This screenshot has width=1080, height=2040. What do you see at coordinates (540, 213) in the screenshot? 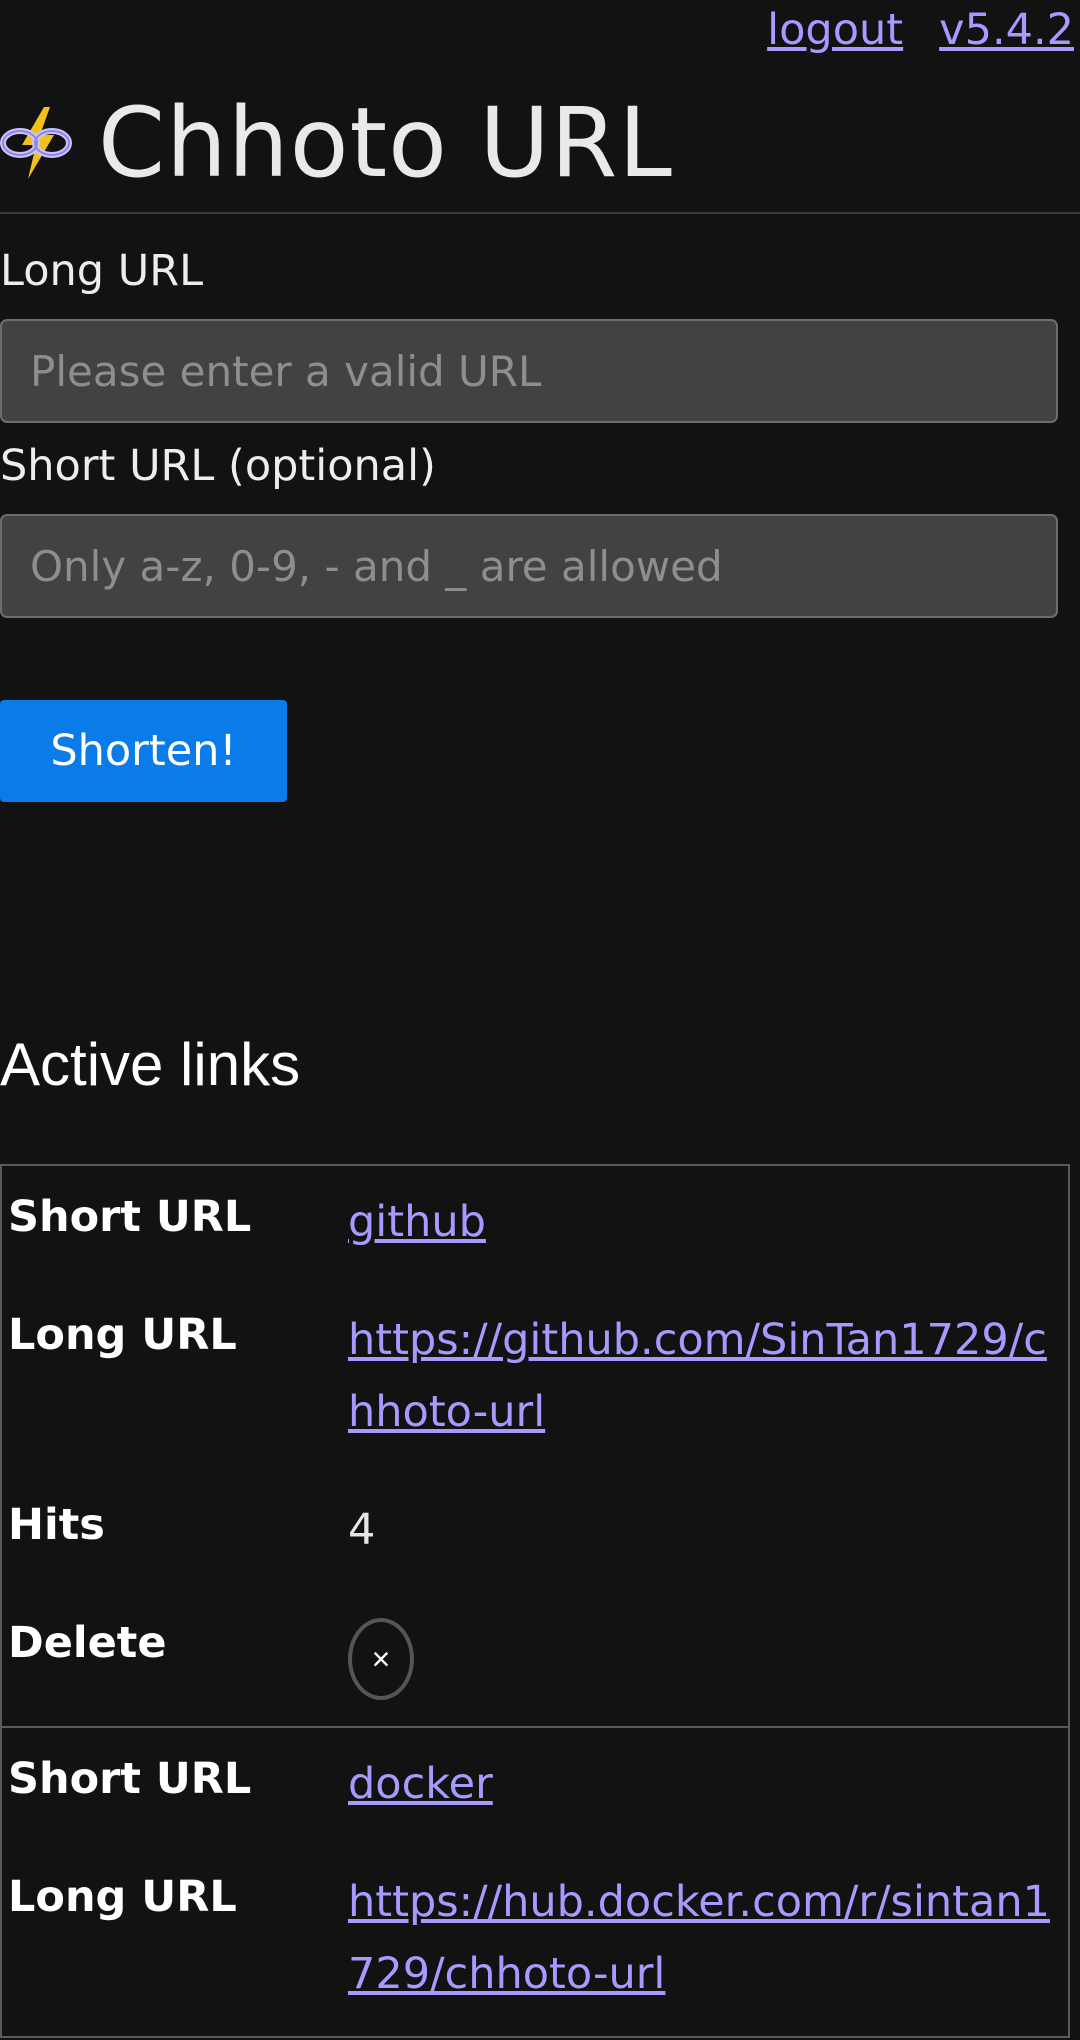
I see `header-divider` at bounding box center [540, 213].